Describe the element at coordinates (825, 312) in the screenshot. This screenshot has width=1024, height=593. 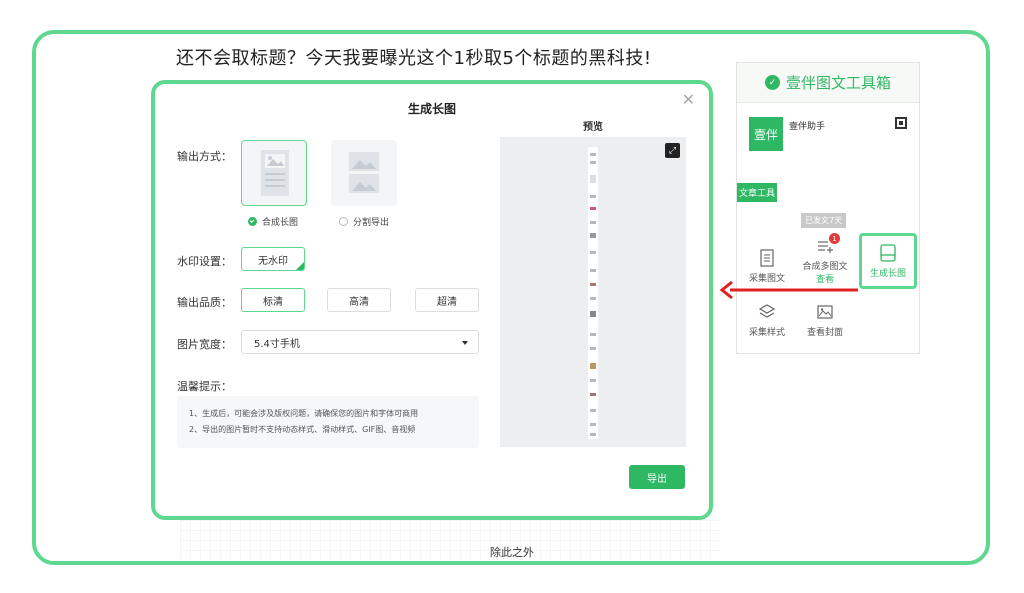
I see `image-icon` at that location.